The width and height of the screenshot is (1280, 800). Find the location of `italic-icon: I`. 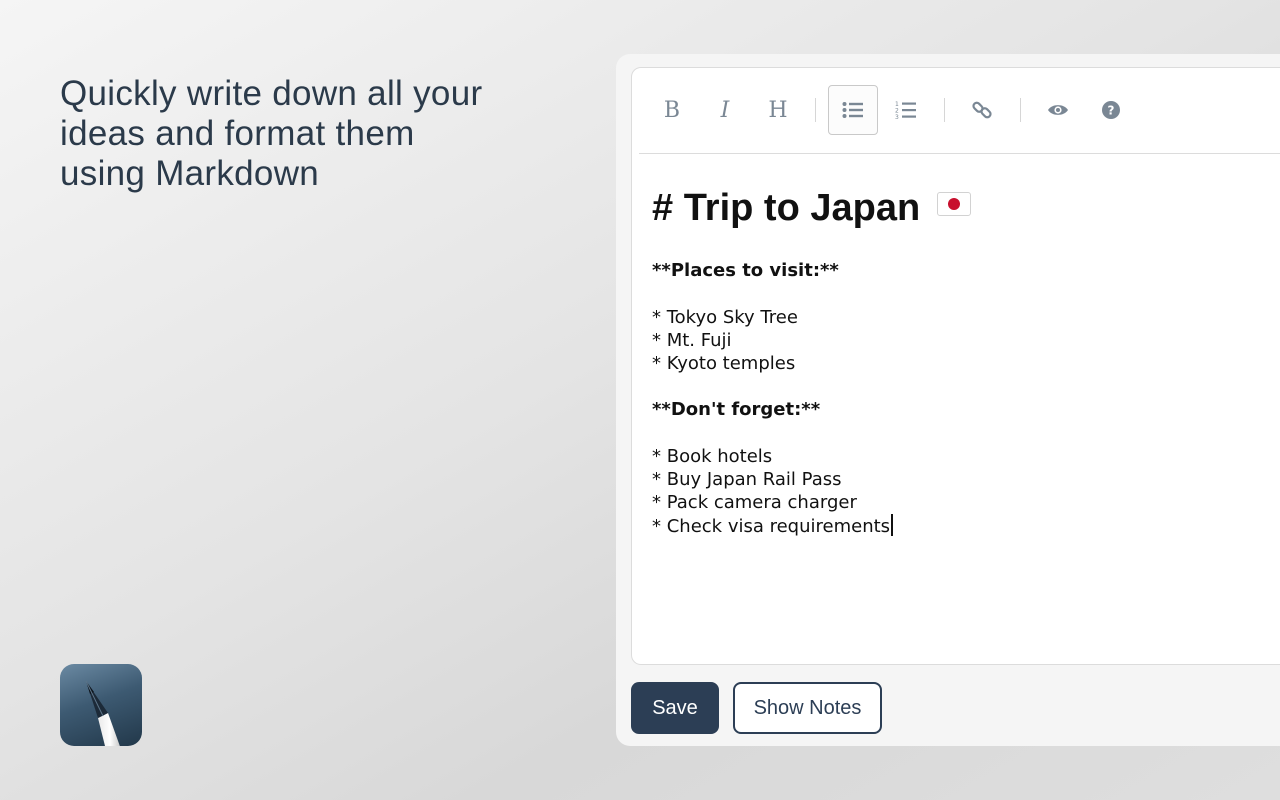

italic-icon: I is located at coordinates (725, 110).